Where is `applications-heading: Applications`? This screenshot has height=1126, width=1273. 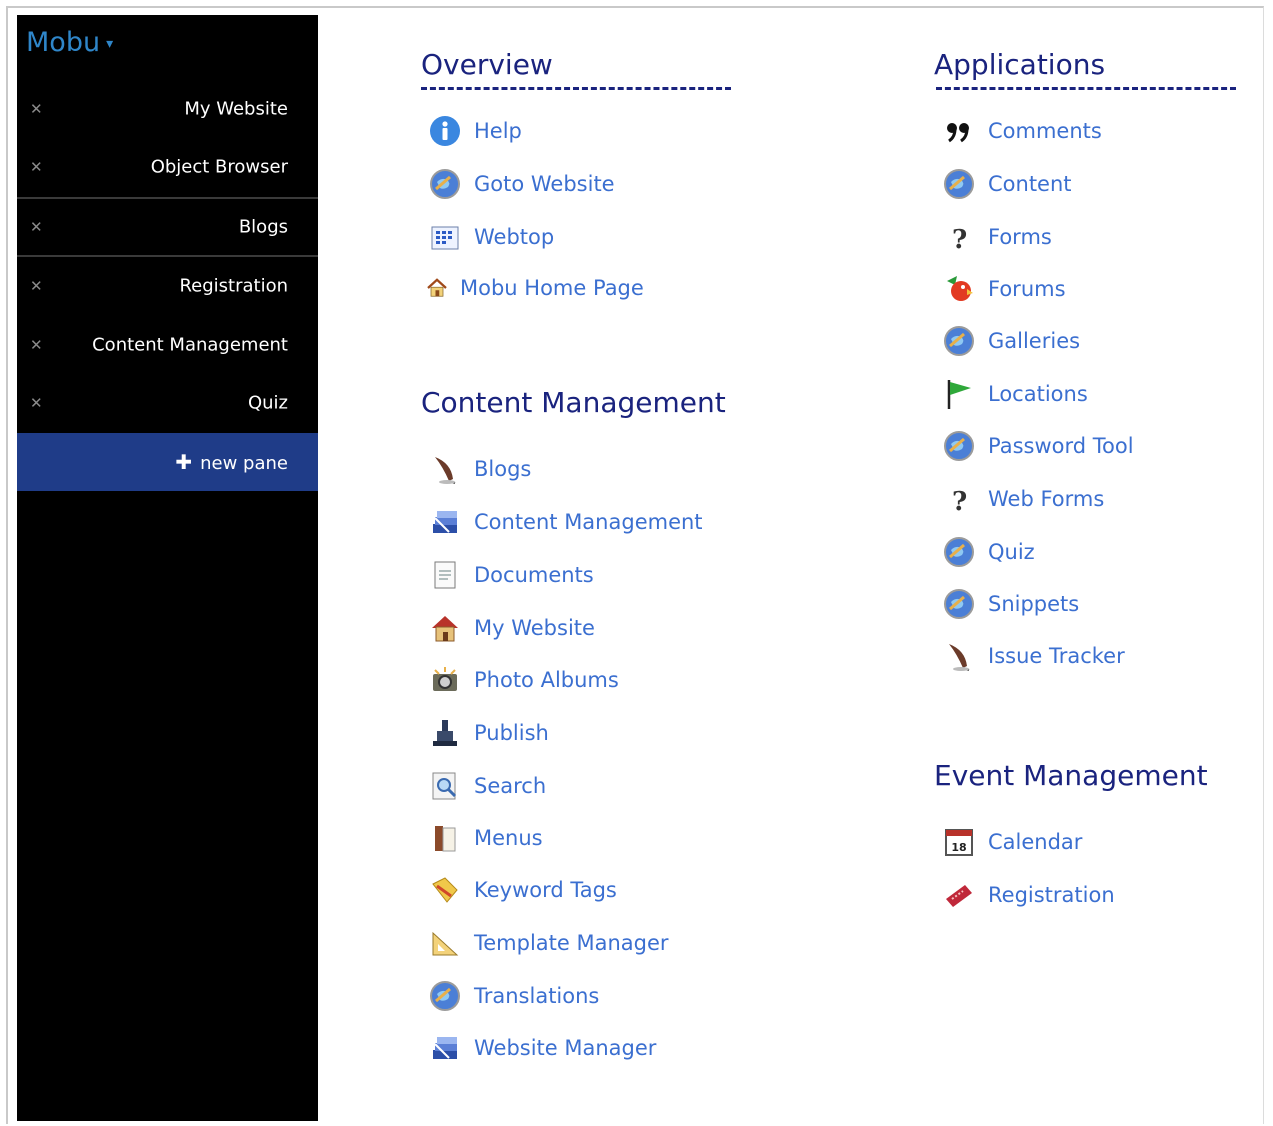
applications-heading: Applications is located at coordinates (1020, 64).